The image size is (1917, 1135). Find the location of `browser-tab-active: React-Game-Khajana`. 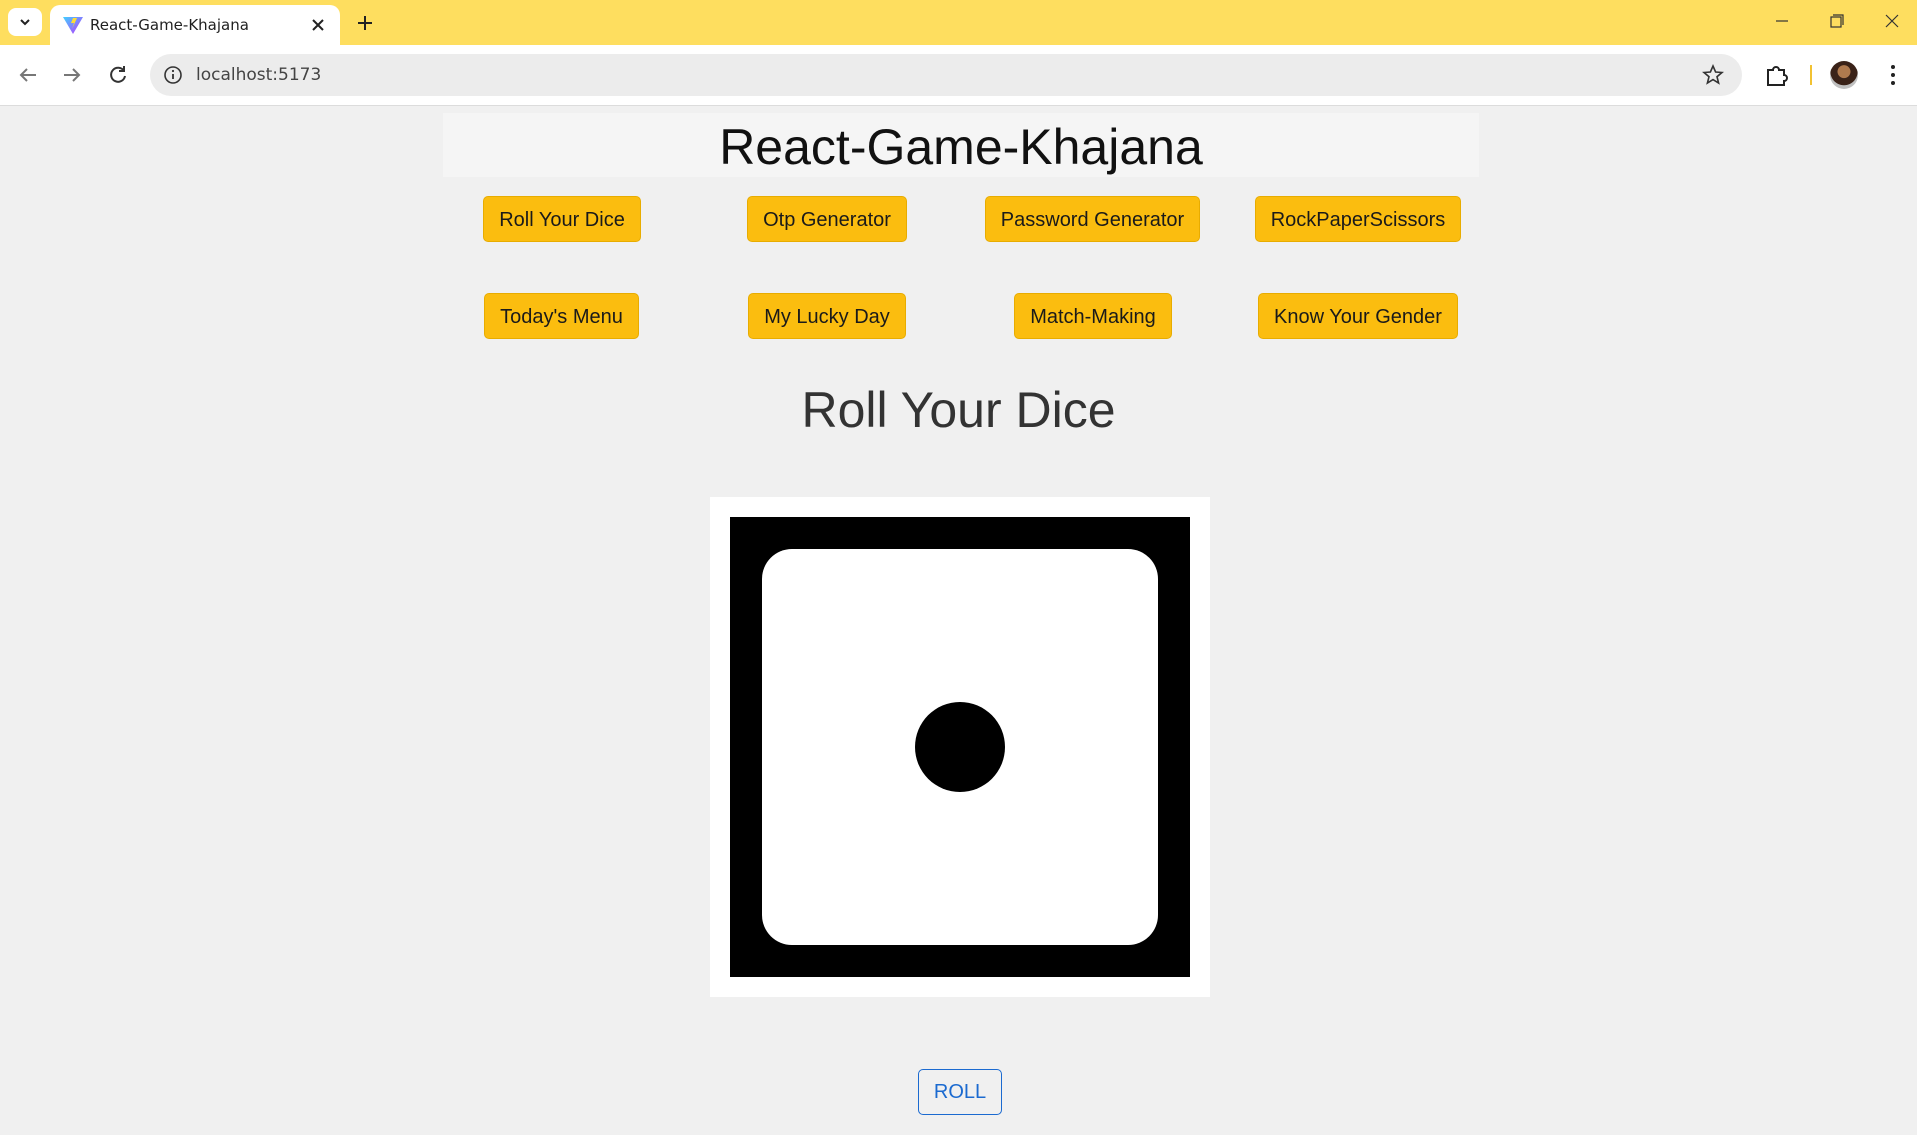

browser-tab-active: React-Game-Khajana is located at coordinates (195, 25).